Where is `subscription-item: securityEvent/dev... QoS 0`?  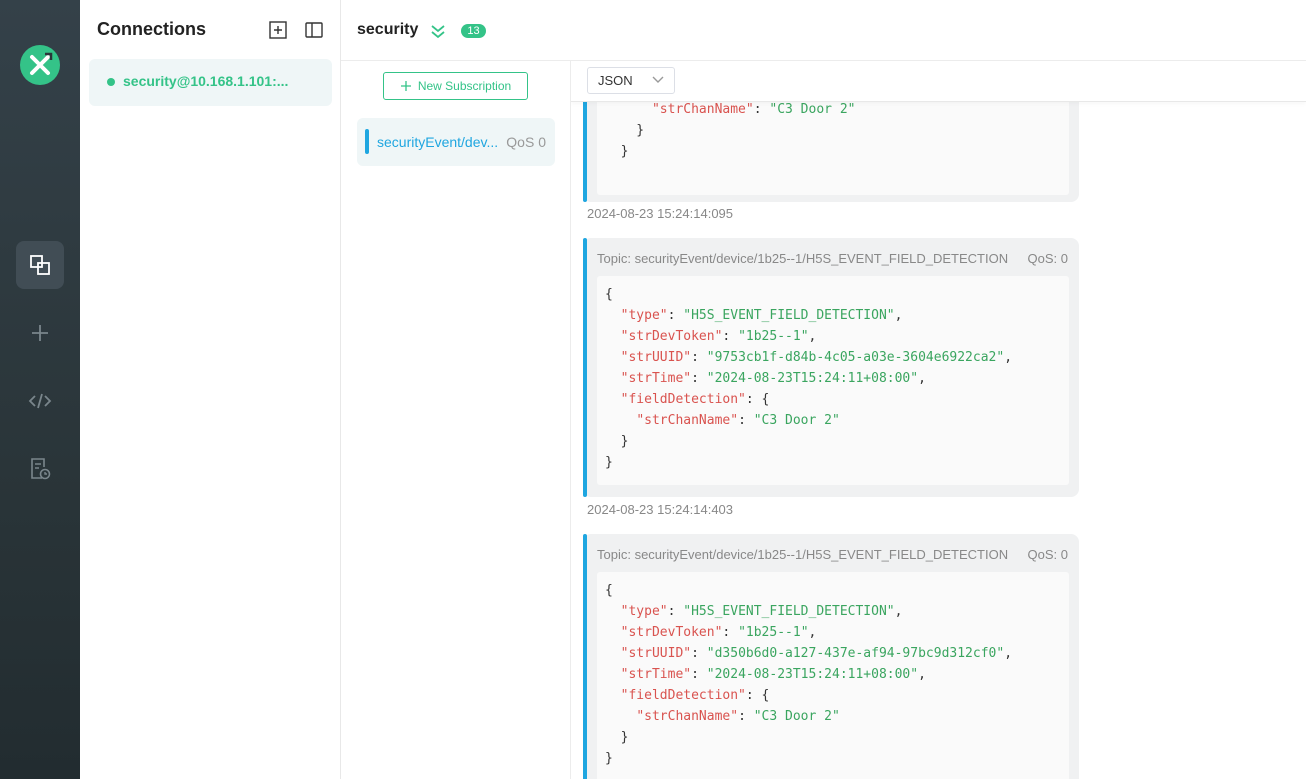
subscription-item: securityEvent/dev... QoS 0 is located at coordinates (456, 142).